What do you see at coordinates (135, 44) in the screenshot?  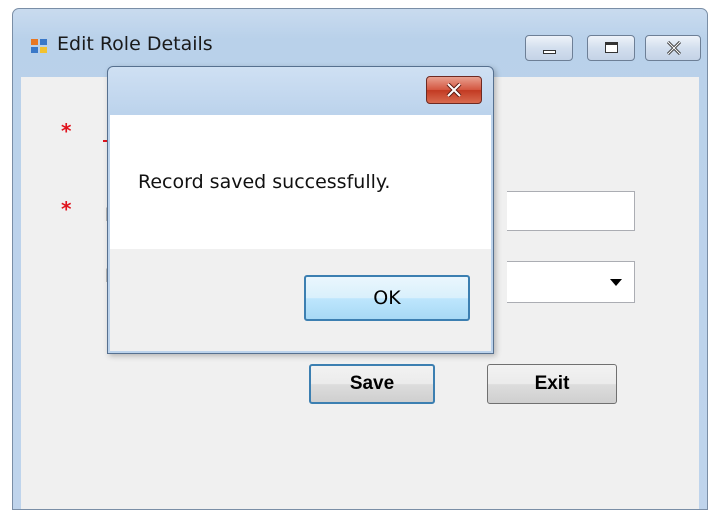 I see `window-title: Edit Role Details` at bounding box center [135, 44].